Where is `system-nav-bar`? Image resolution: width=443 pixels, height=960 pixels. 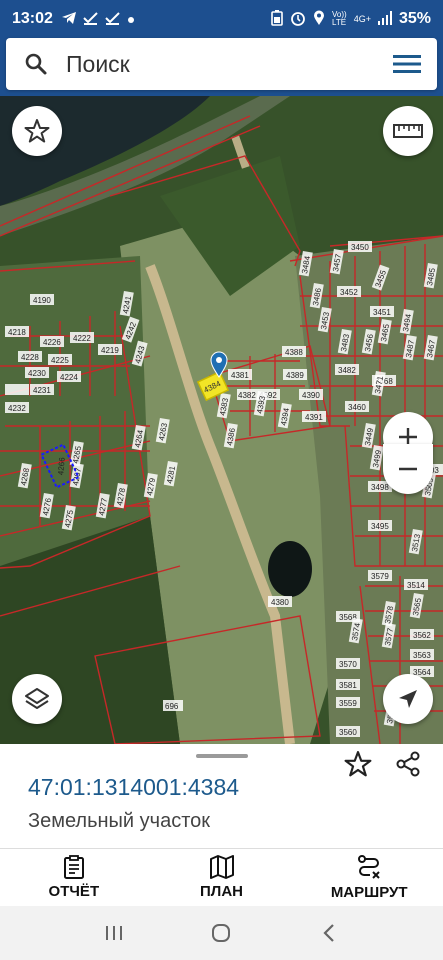
system-nav-bar is located at coordinates (221, 933).